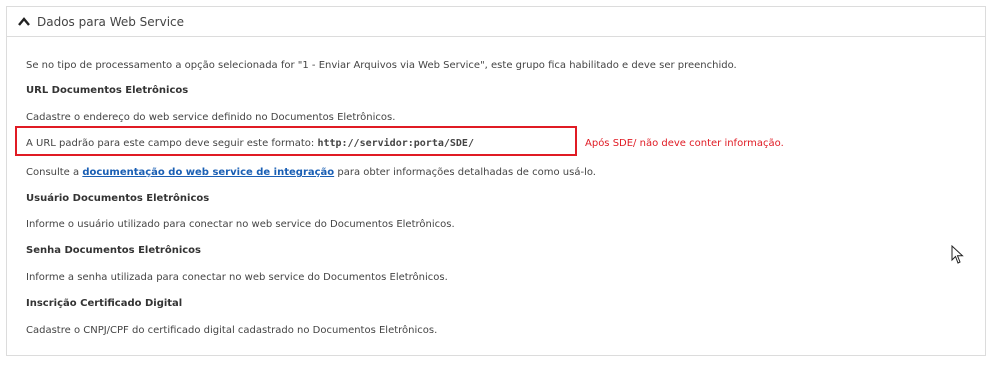 The width and height of the screenshot is (997, 367). What do you see at coordinates (395, 143) in the screenshot?
I see `url-format-value: http://servidor:porta/SDE/` at bounding box center [395, 143].